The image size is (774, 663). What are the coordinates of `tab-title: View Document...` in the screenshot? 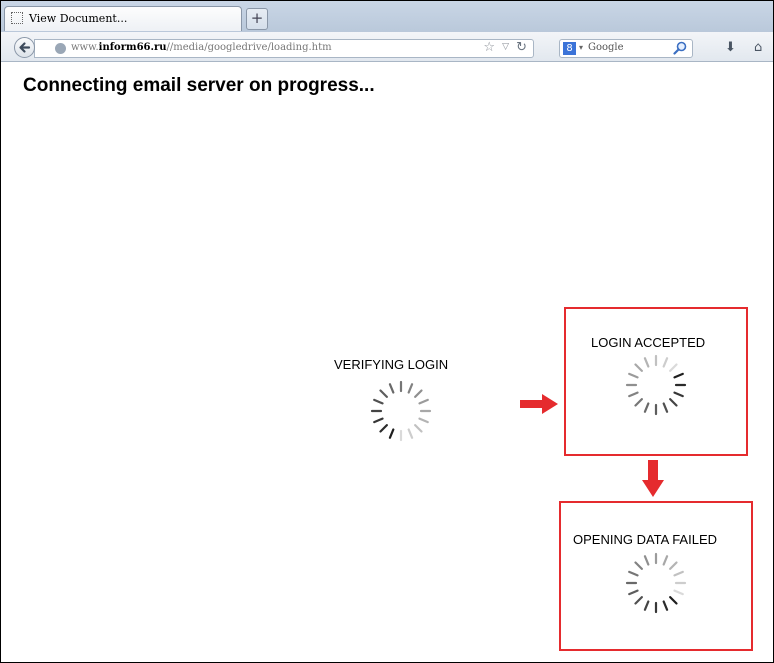 It's located at (78, 18).